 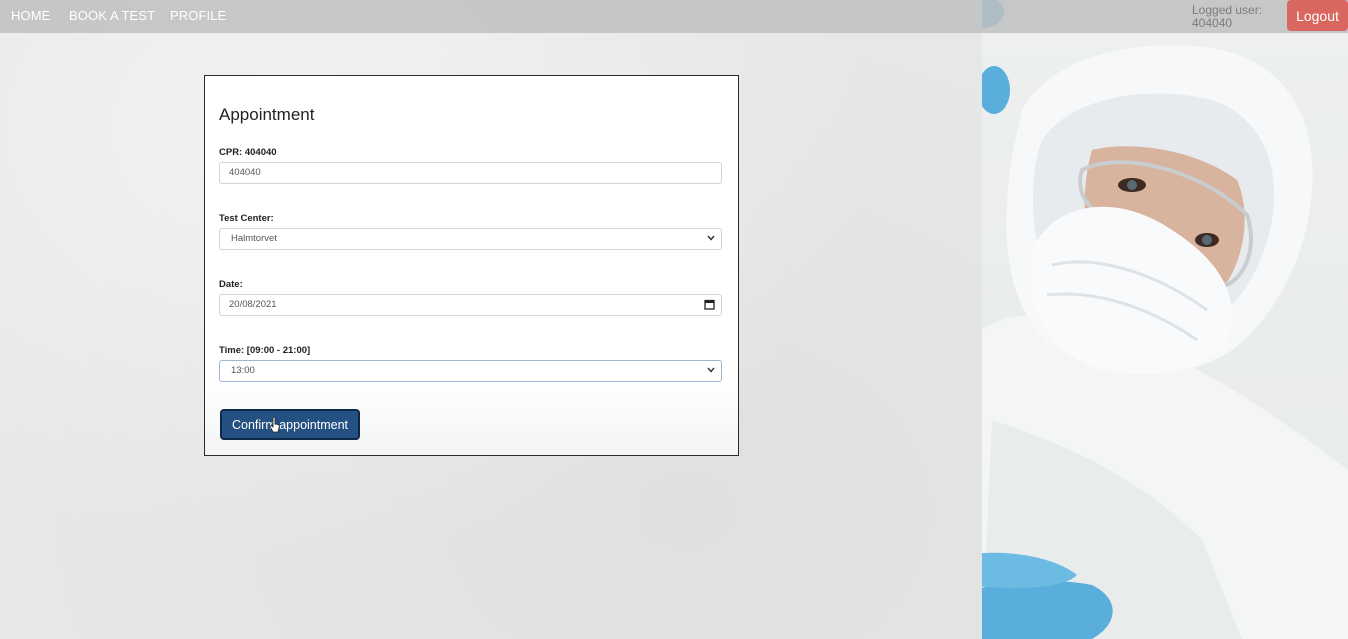 What do you see at coordinates (1317, 15) in the screenshot?
I see `logout-button: Logout` at bounding box center [1317, 15].